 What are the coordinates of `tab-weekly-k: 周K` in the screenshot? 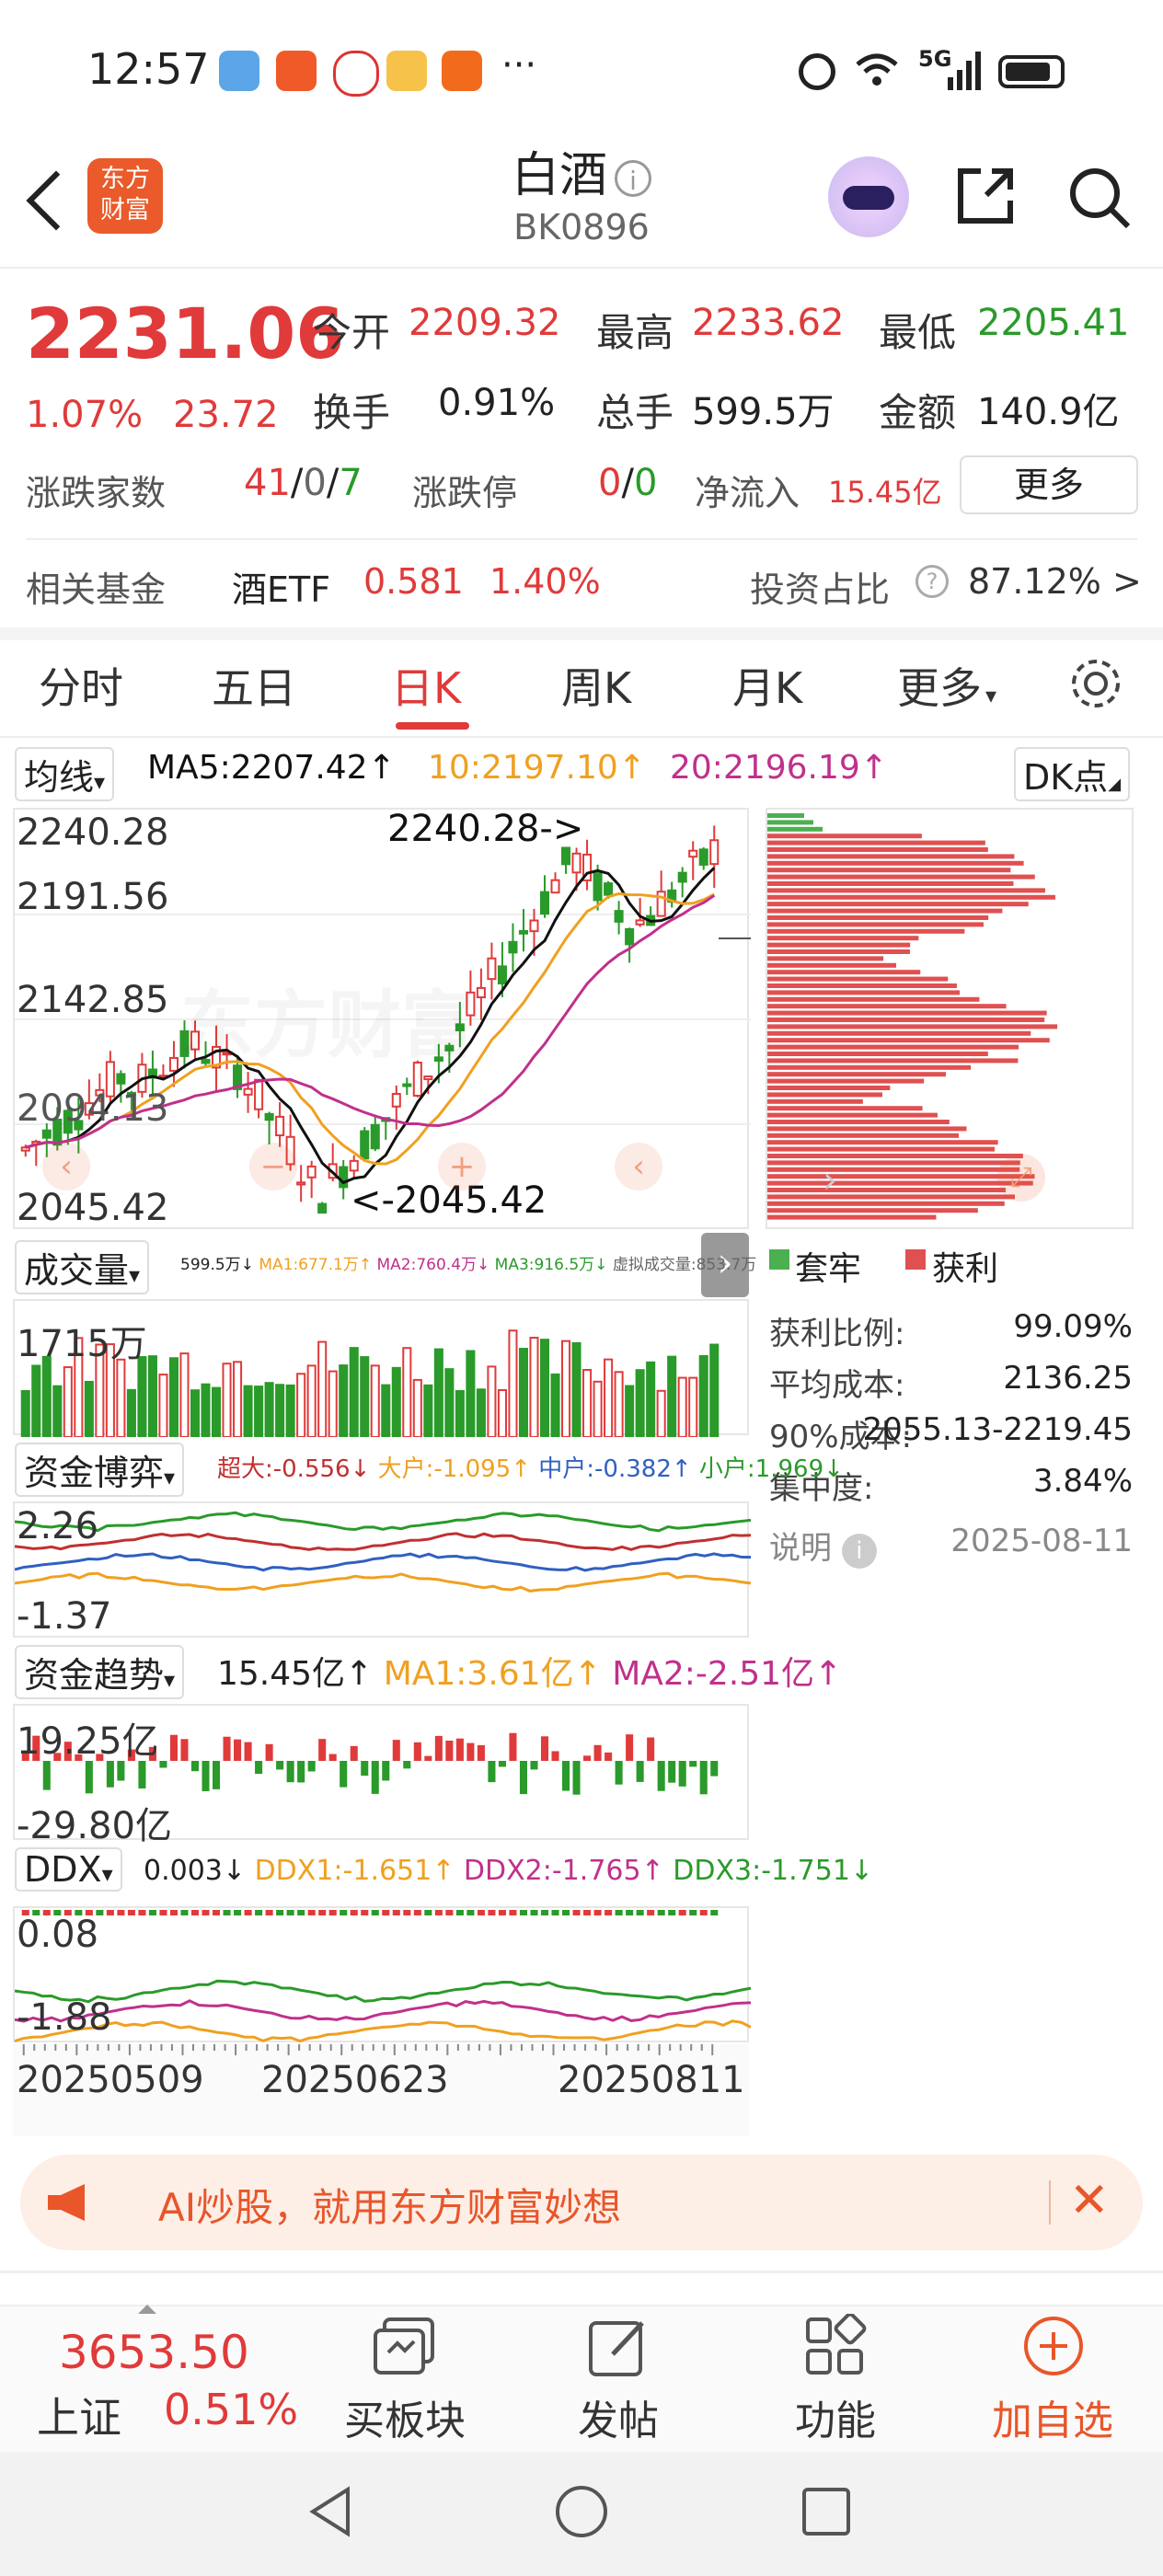 It's located at (596, 685).